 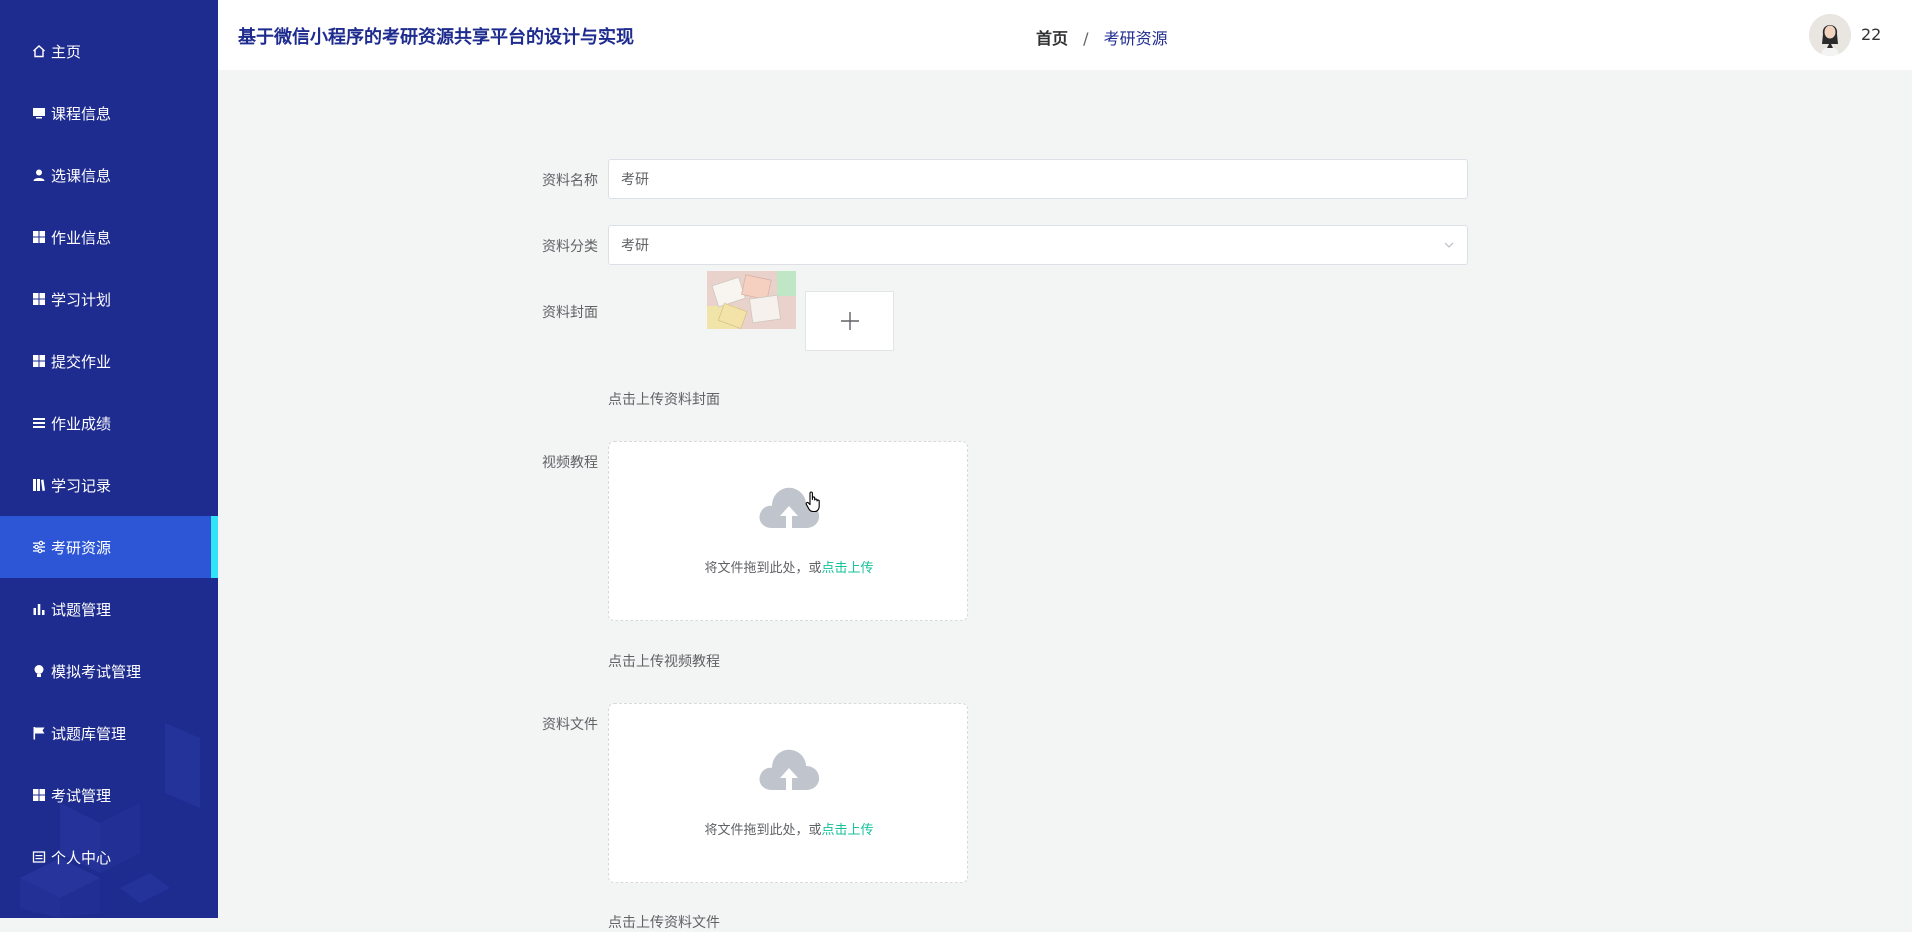 What do you see at coordinates (81, 113) in the screenshot?
I see `sidebar-item-label: 课程信息` at bounding box center [81, 113].